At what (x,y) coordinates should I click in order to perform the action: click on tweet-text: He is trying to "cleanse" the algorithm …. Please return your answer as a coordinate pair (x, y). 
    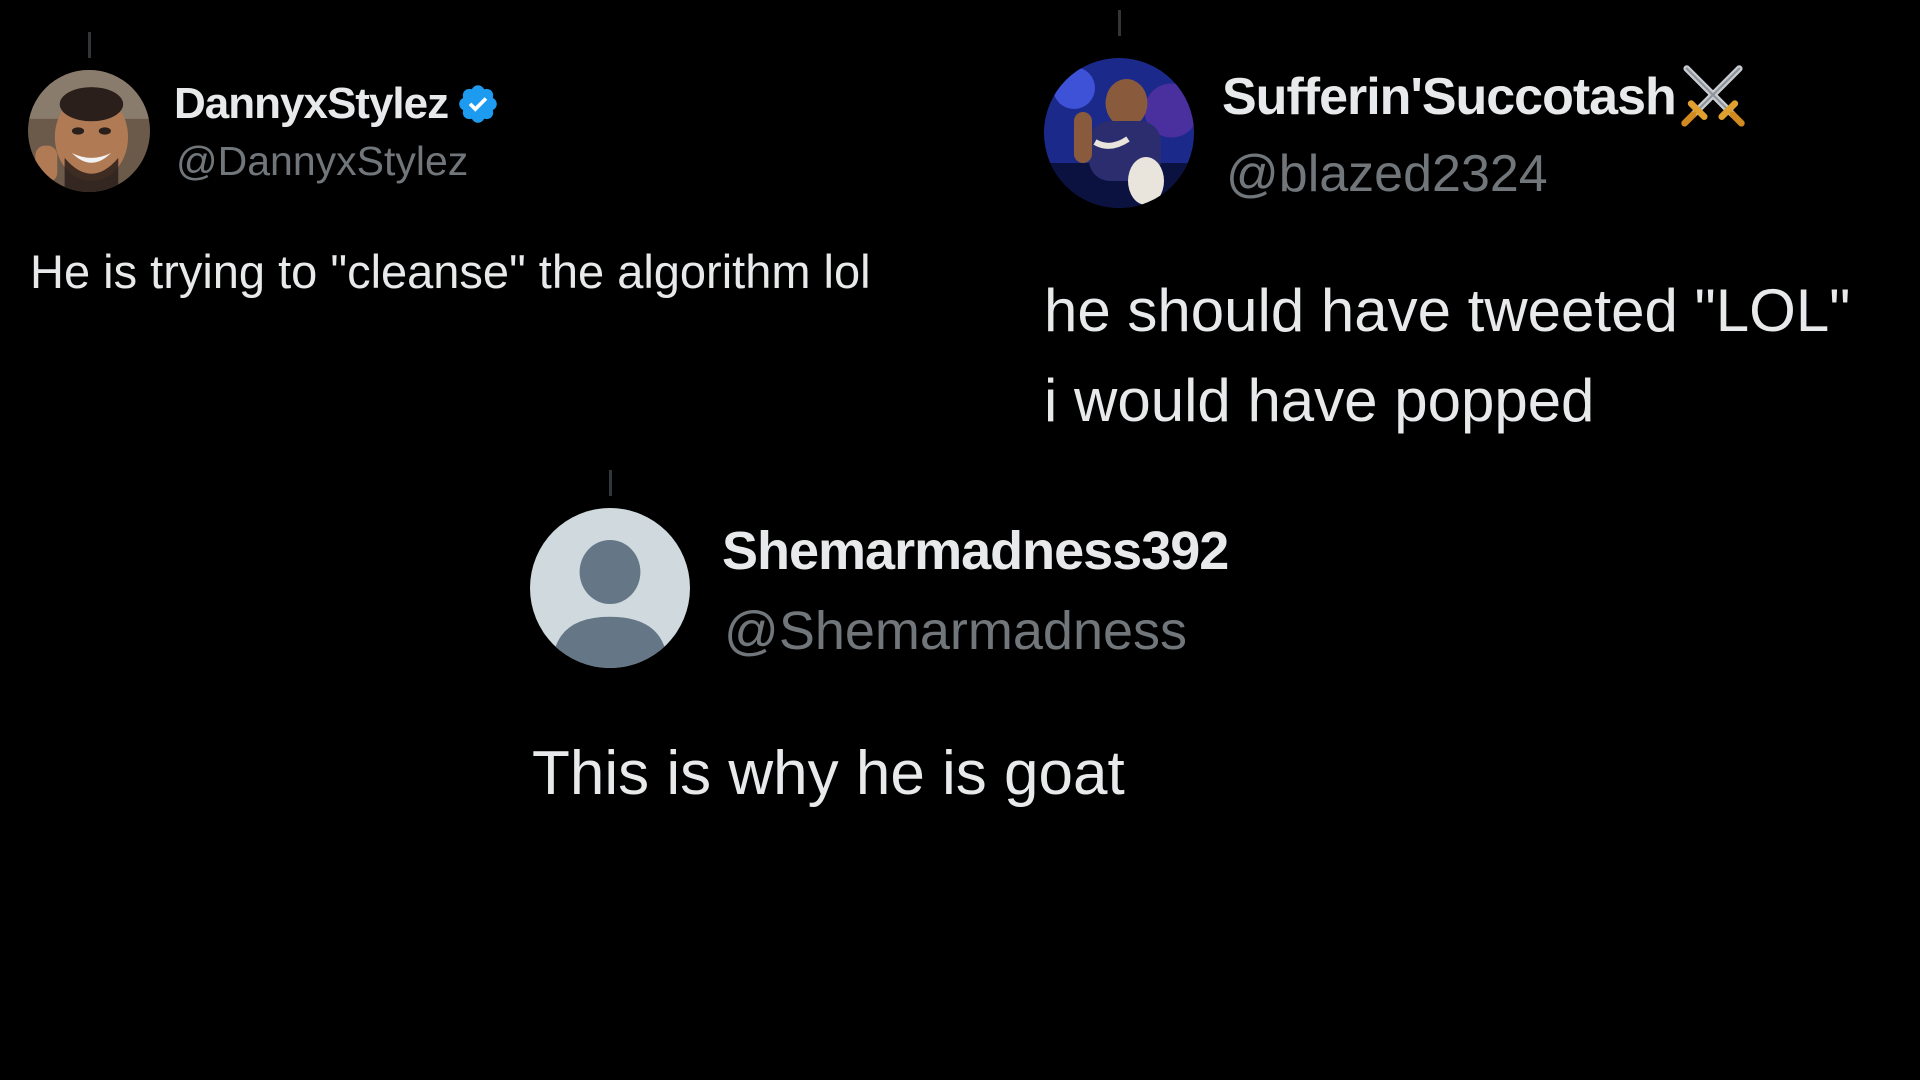
    Looking at the image, I should click on (450, 271).